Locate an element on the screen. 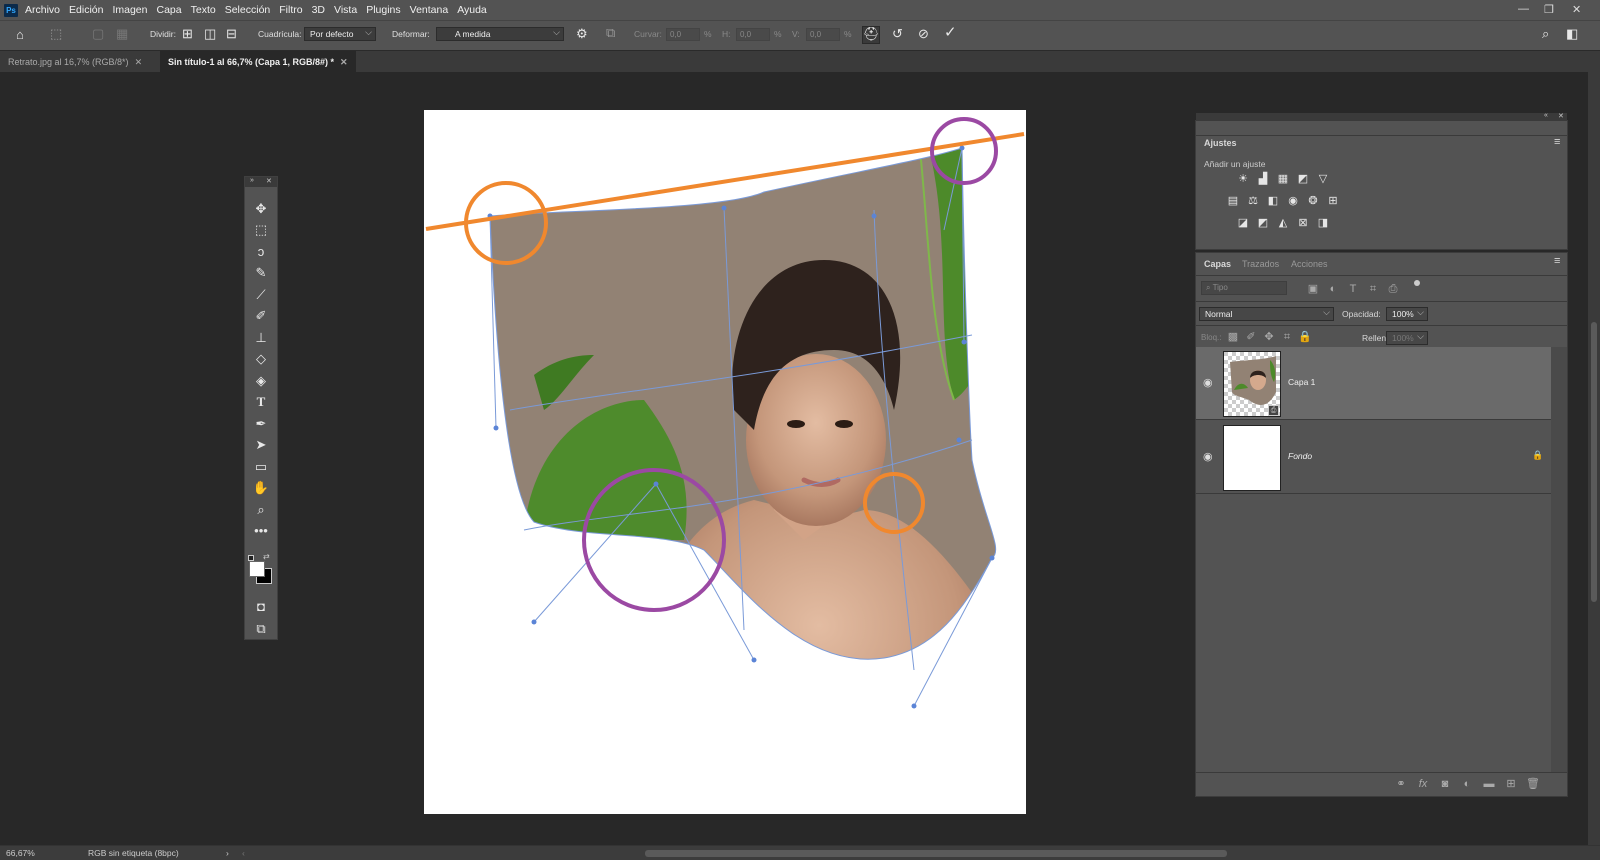 This screenshot has height=860, width=1600. filter-smart-object-icon: ⎙ is located at coordinates (1393, 289).